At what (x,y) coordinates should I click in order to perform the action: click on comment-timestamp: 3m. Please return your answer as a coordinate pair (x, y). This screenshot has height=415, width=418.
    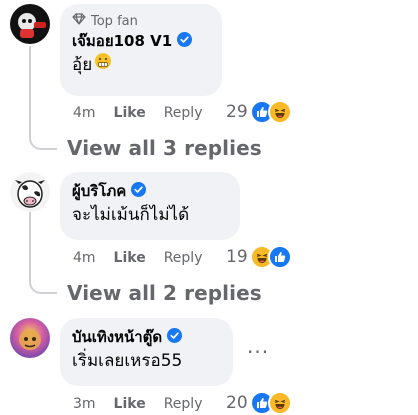
    Looking at the image, I should click on (84, 404).